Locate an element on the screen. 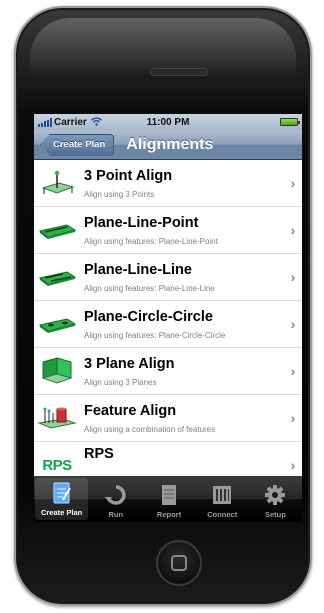  item-title: RPS is located at coordinates (99, 454).